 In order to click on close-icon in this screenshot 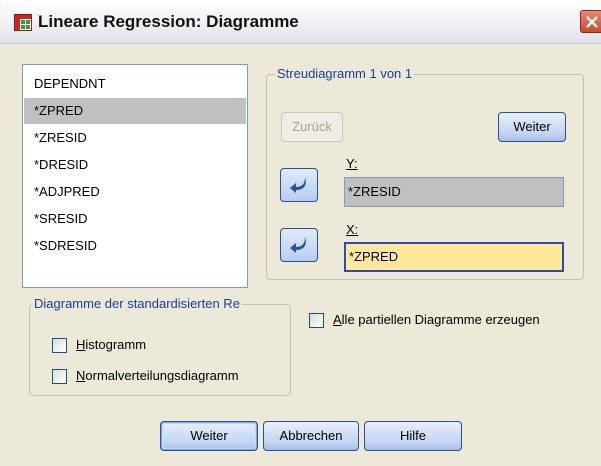, I will do `click(592, 22)`.